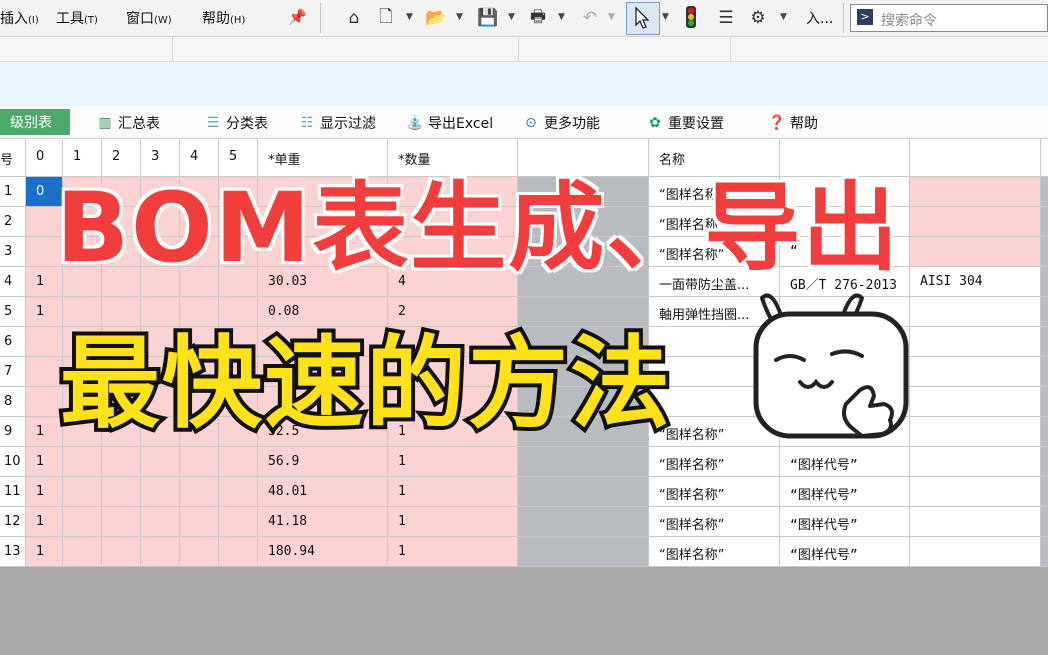 The width and height of the screenshot is (1048, 655). What do you see at coordinates (35, 122) in the screenshot?
I see `level-table-button: 级别表` at bounding box center [35, 122].